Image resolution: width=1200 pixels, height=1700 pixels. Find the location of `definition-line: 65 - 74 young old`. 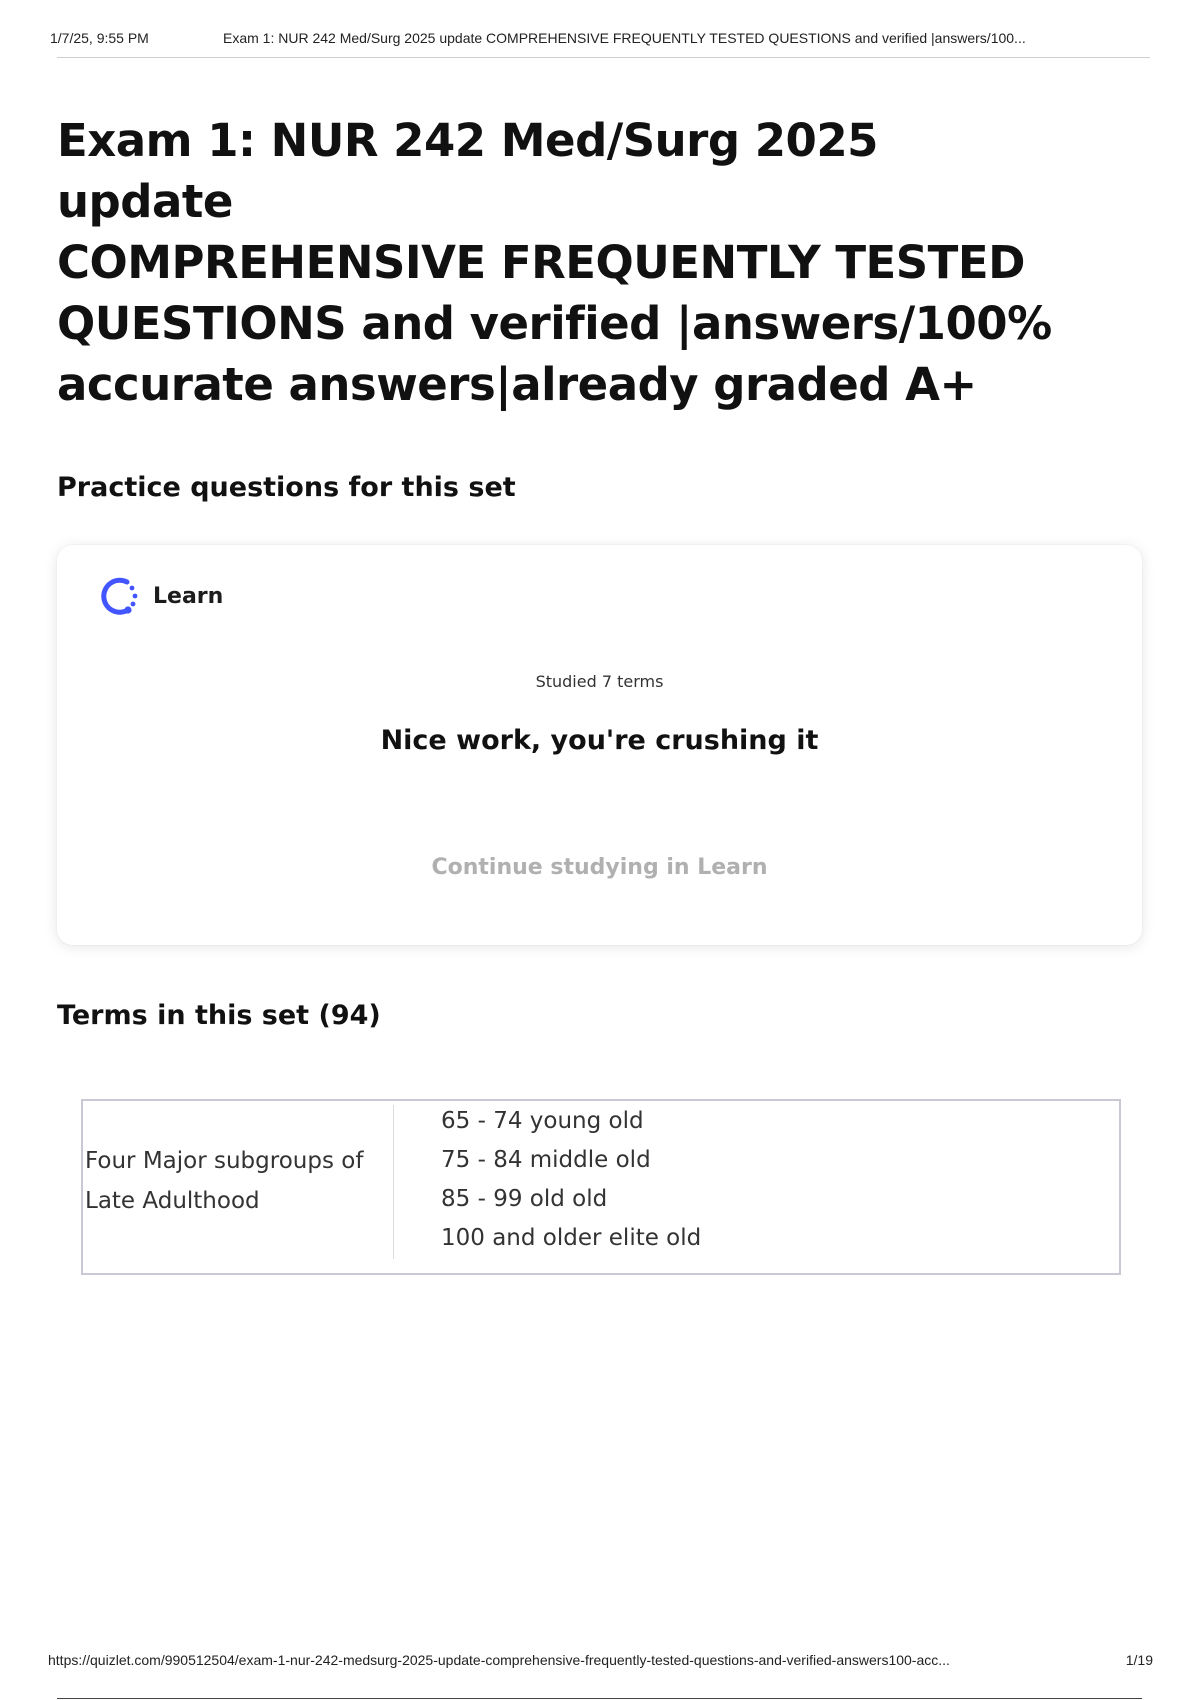

definition-line: 65 - 74 young old is located at coordinates (542, 1121).